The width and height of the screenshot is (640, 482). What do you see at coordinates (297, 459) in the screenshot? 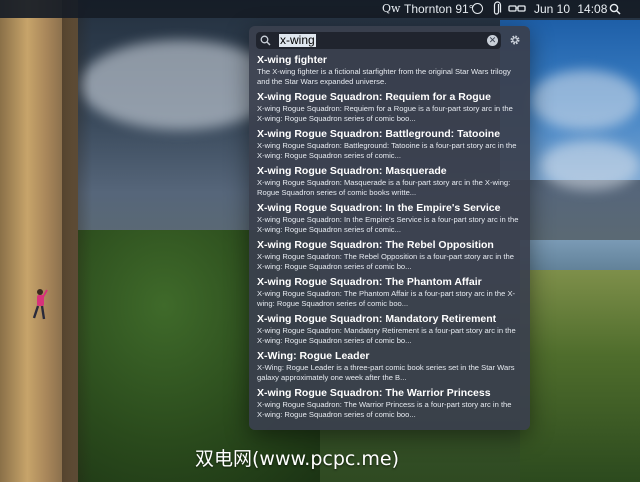
I see `watermark: 双电网(www.pcpc.me)` at bounding box center [297, 459].